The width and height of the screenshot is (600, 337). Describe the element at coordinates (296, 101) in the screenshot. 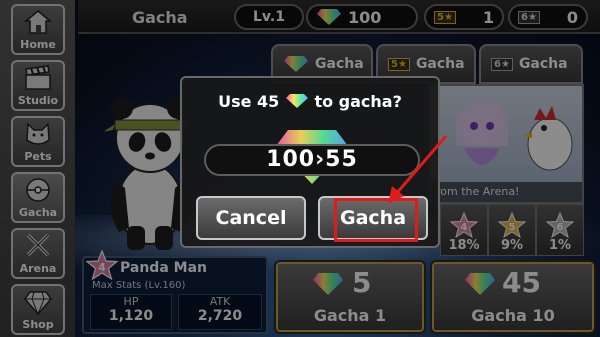

I see `gem-icon` at that location.